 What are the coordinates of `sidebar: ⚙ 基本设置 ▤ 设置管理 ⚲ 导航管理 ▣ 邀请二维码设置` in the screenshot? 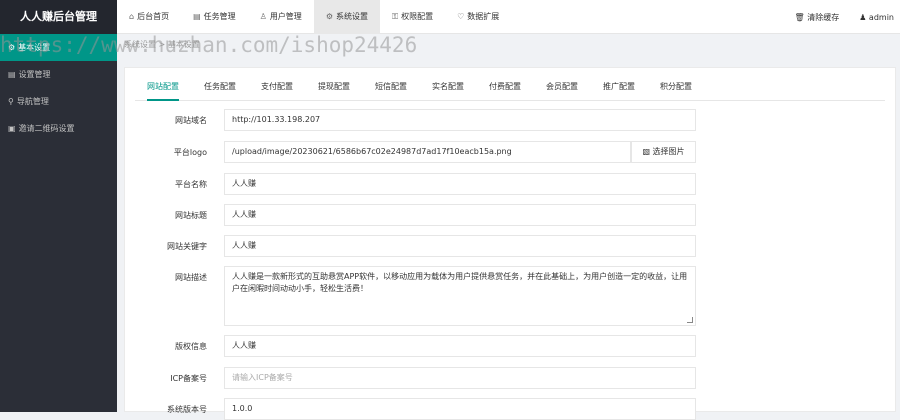 It's located at (58, 223).